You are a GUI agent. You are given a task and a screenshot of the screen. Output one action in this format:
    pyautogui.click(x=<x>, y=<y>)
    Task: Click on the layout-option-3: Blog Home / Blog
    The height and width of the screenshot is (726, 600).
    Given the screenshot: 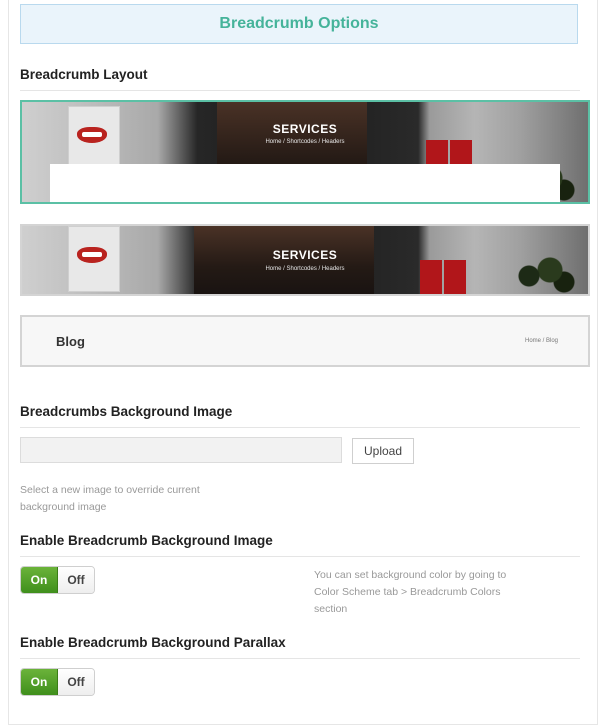 What is the action you would take?
    pyautogui.click(x=305, y=341)
    